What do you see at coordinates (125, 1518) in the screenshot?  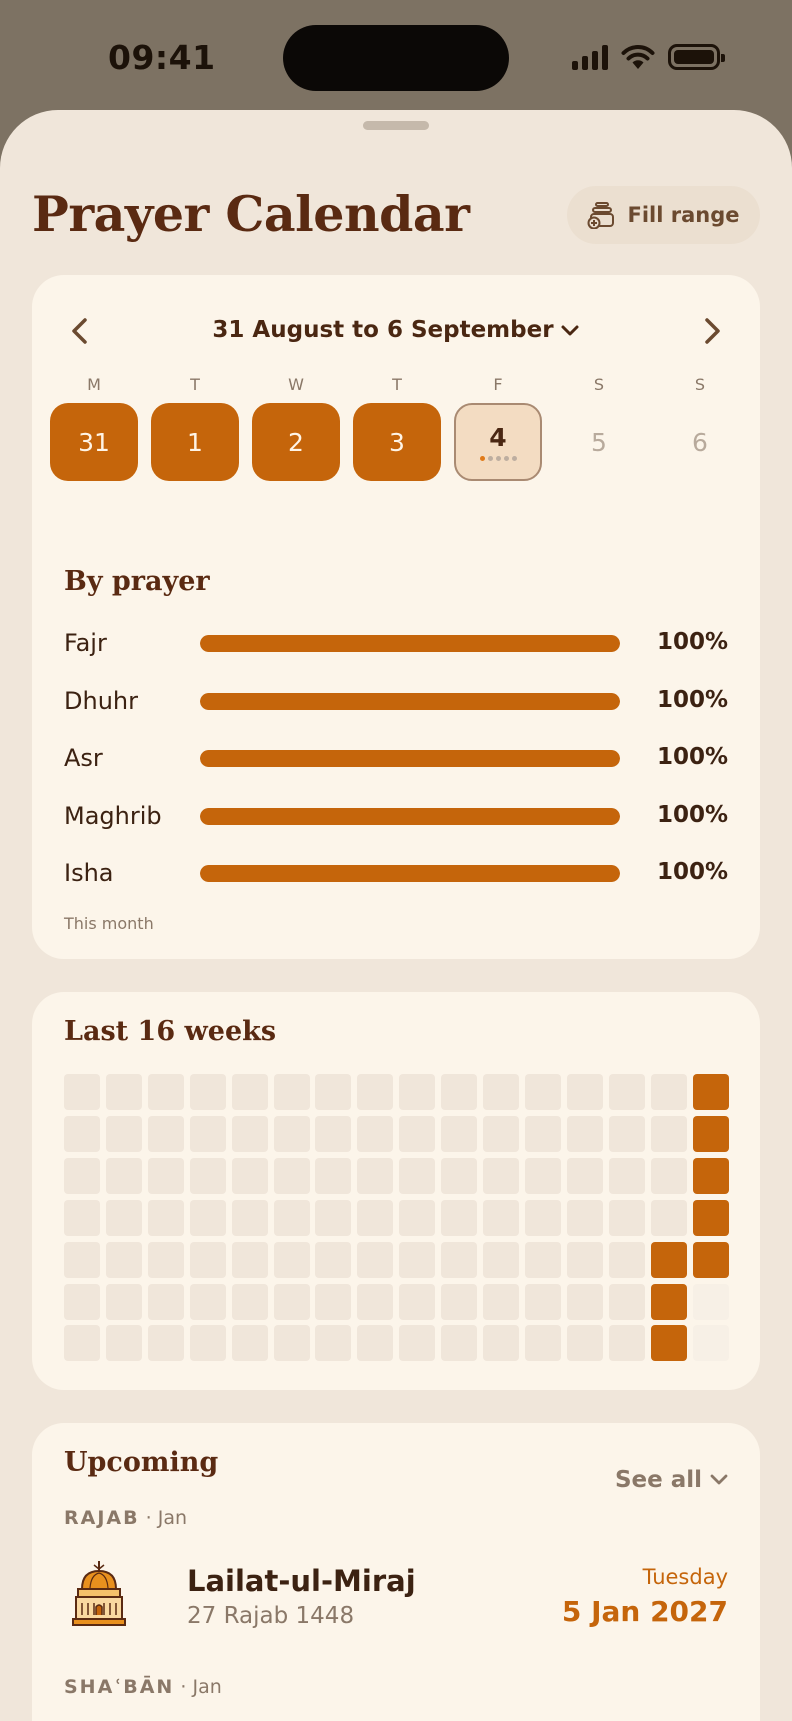 I see `month-group-label: RAJAB · Jan` at bounding box center [125, 1518].